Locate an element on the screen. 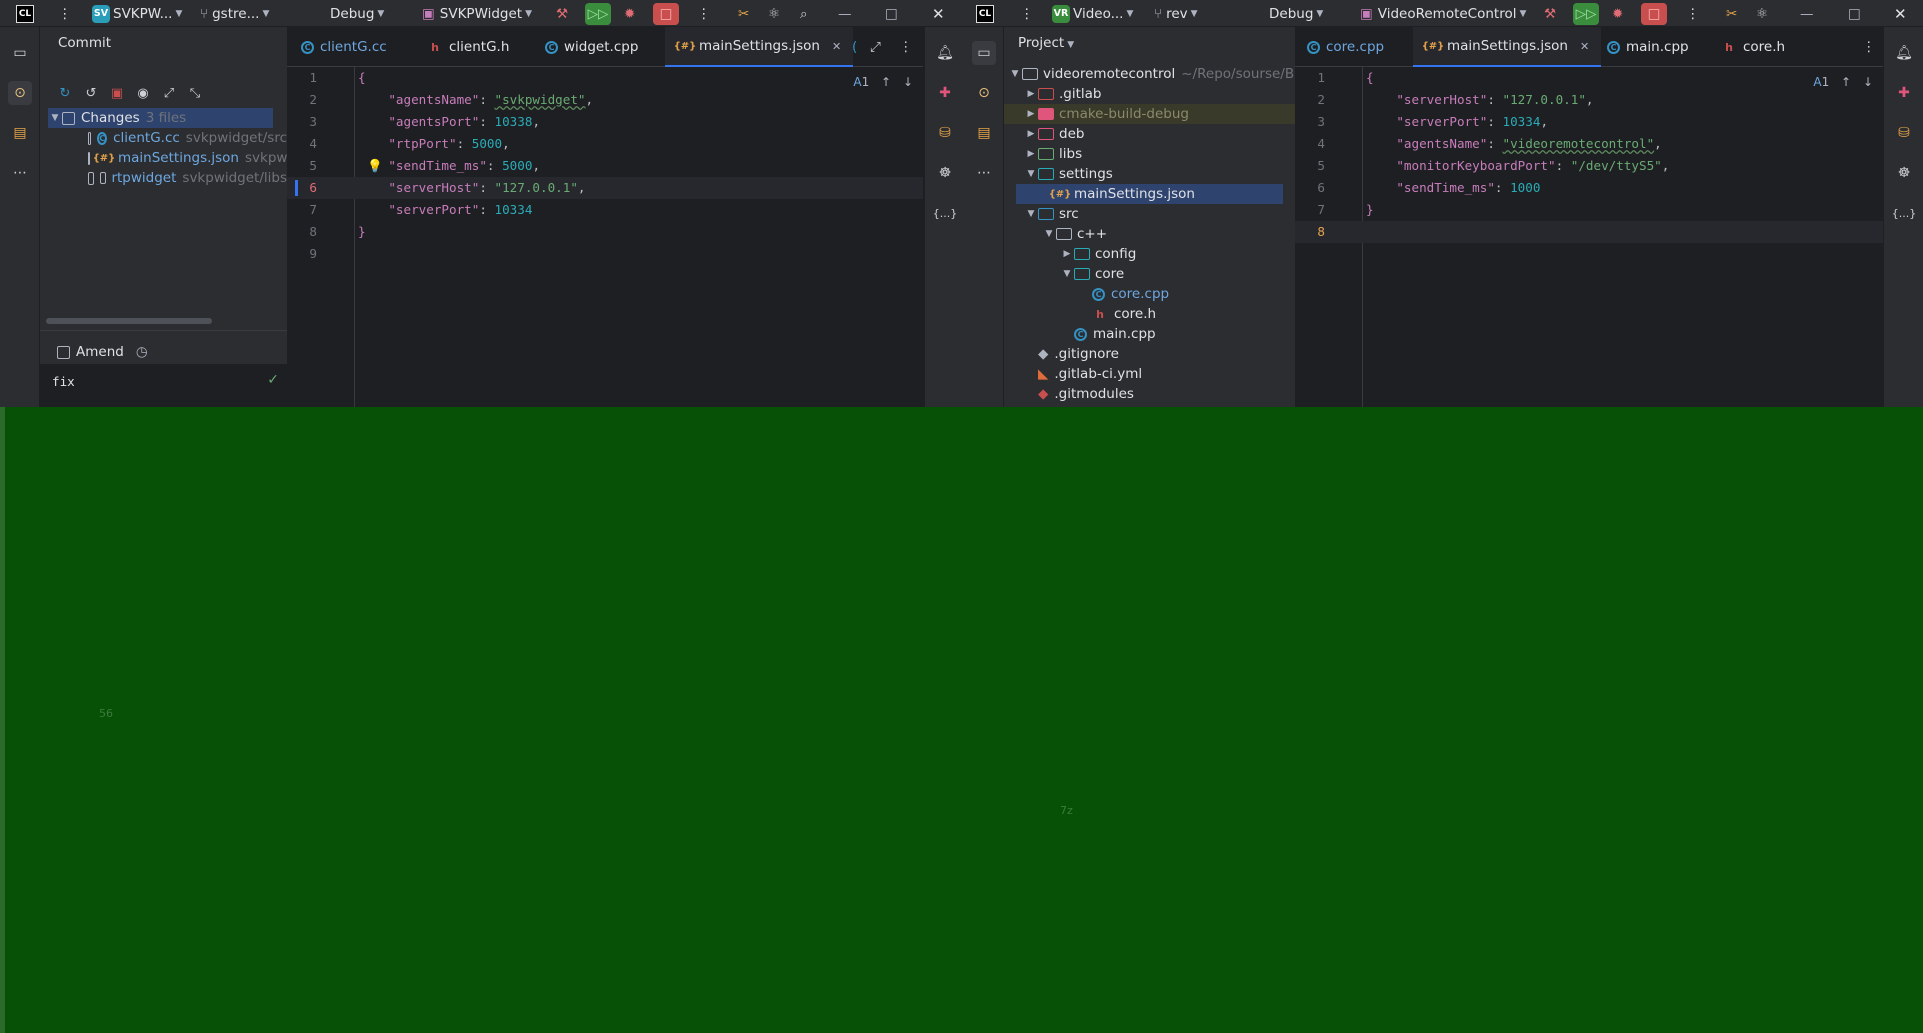 The height and width of the screenshot is (1033, 1923). refresh-icon: ↻ is located at coordinates (65, 93).